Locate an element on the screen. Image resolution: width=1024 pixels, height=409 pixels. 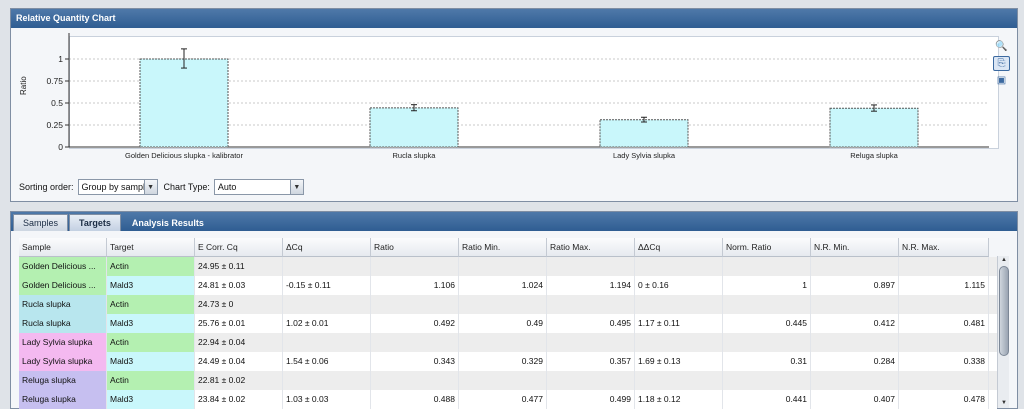
cell-rmax: 0.499 is located at coordinates (591, 399).